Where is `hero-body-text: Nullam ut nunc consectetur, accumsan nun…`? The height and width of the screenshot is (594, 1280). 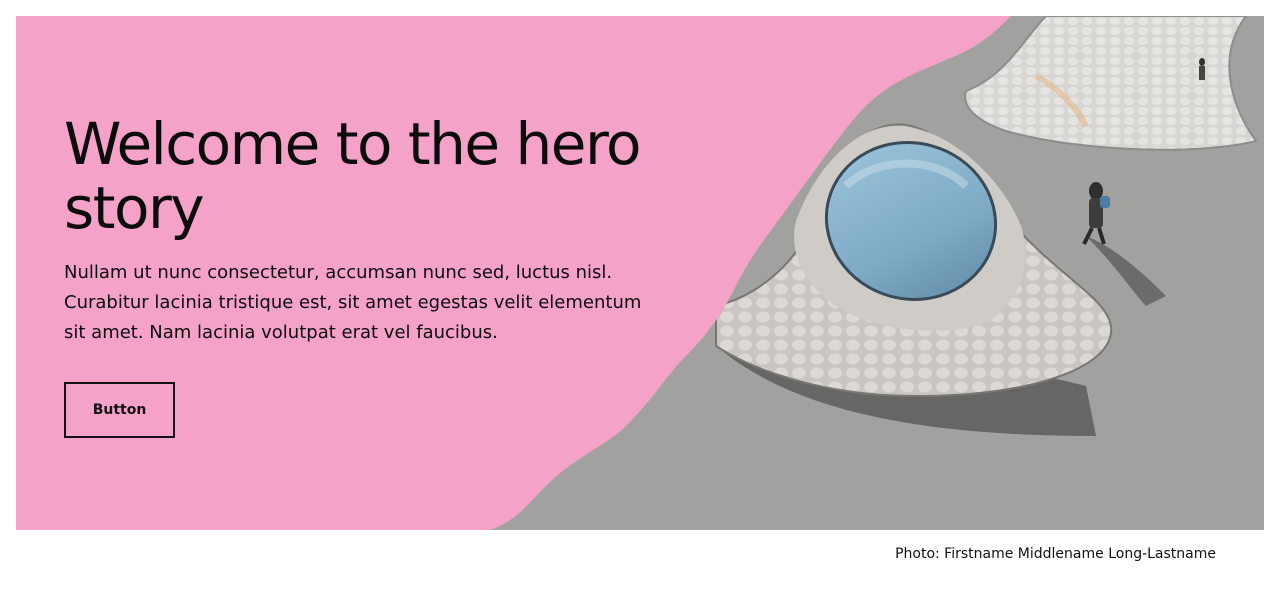 hero-body-text: Nullam ut nunc consectetur, accumsan nun… is located at coordinates (353, 302).